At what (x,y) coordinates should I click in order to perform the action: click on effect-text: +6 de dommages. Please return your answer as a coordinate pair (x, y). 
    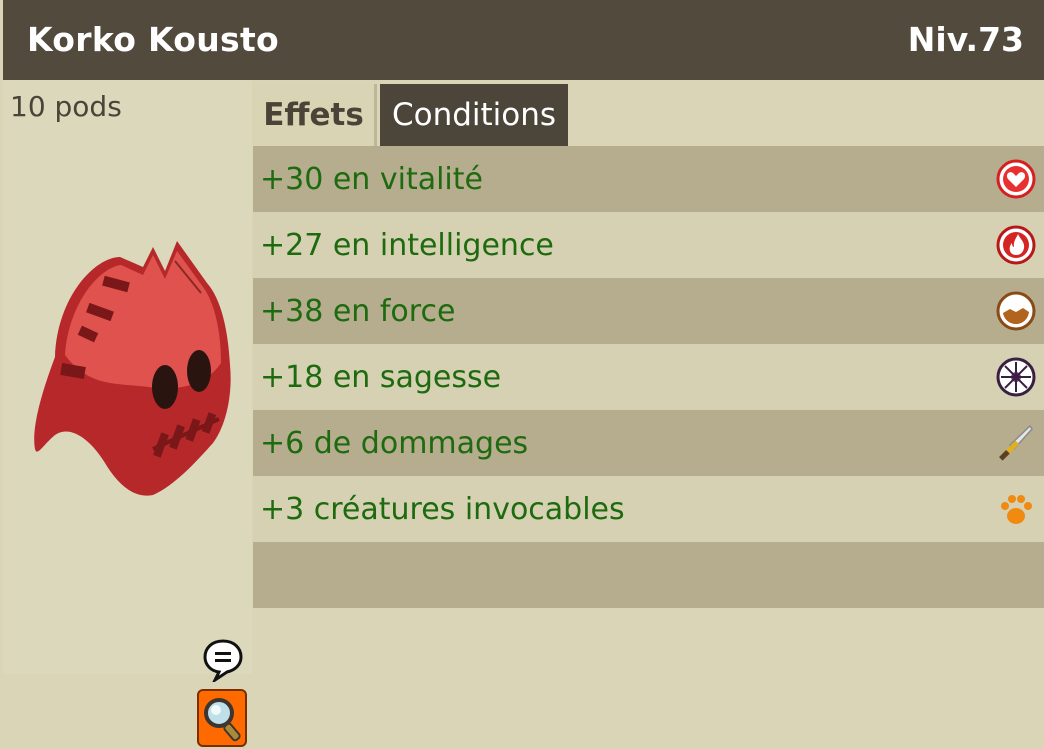
    Looking at the image, I should click on (394, 443).